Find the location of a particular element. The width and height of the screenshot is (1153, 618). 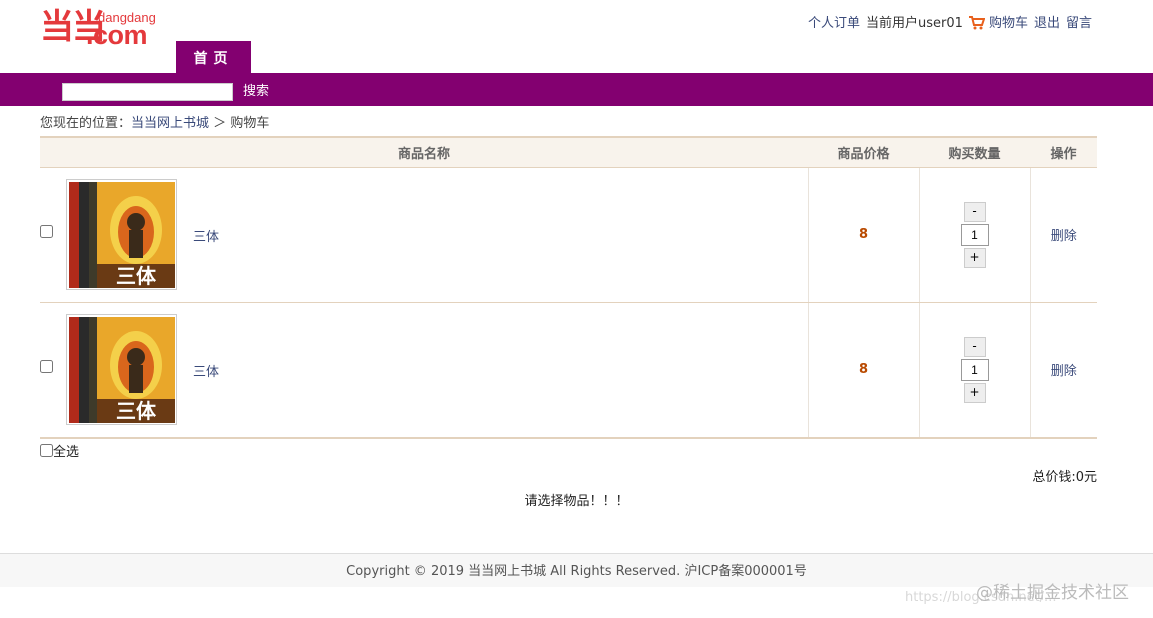

select-all-label: 全选 is located at coordinates (66, 452).